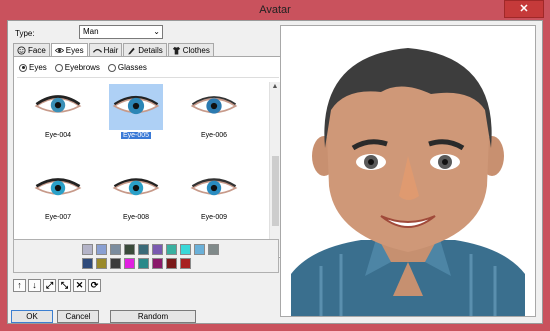 The height and width of the screenshot is (331, 550). Describe the element at coordinates (38, 67) in the screenshot. I see `radio-label: Eyes` at that location.